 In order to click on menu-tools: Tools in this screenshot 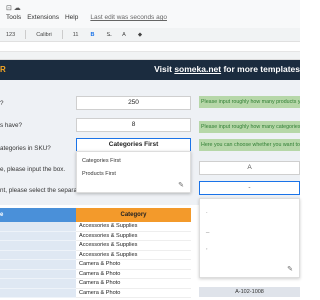, I will do `click(13, 17)`.